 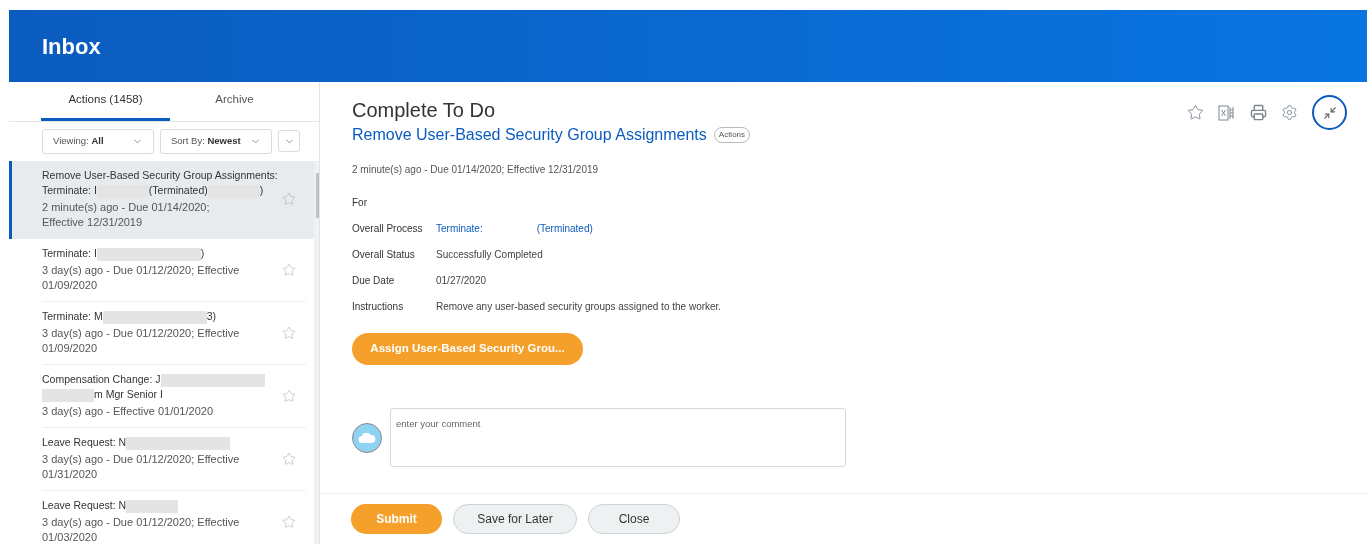 I want to click on tab: Actions (1458), so click(x=105, y=101).